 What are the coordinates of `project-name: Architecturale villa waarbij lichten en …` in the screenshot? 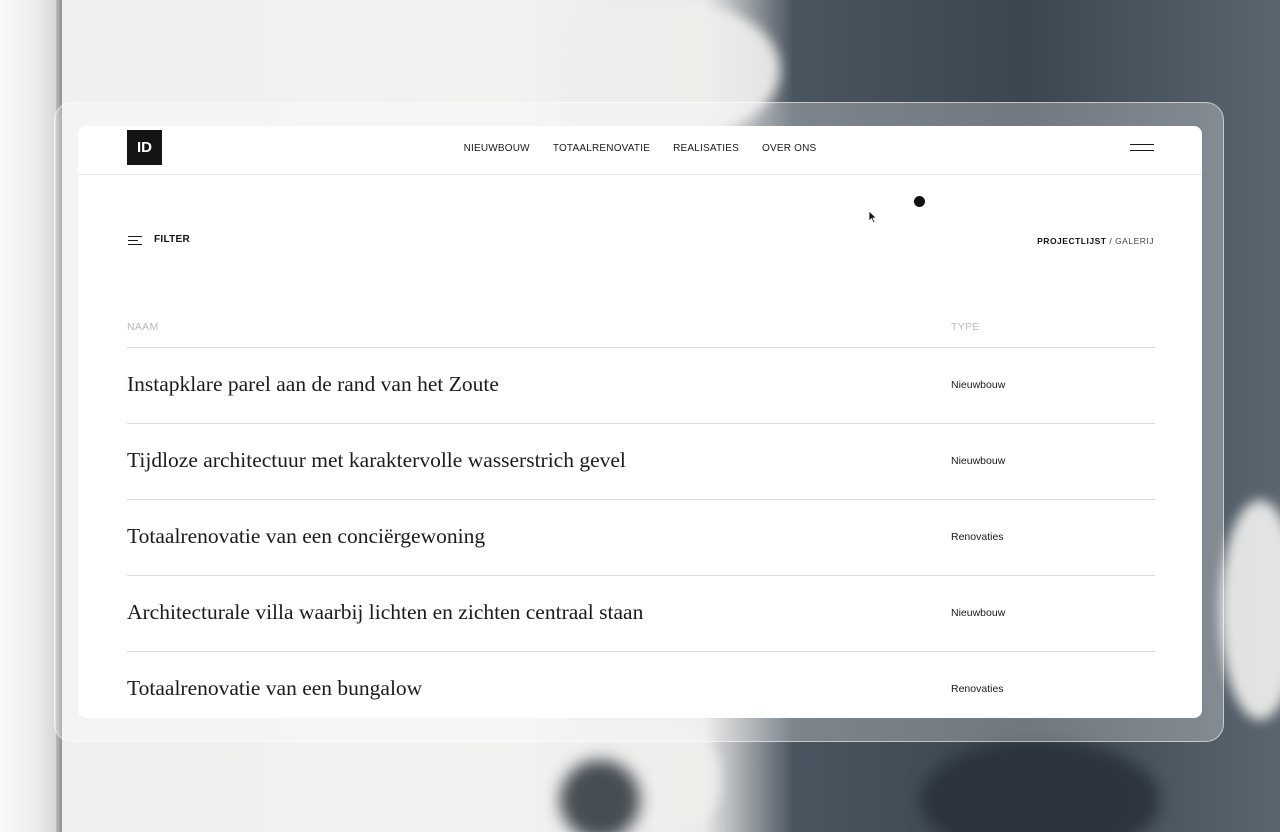 It's located at (385, 612).